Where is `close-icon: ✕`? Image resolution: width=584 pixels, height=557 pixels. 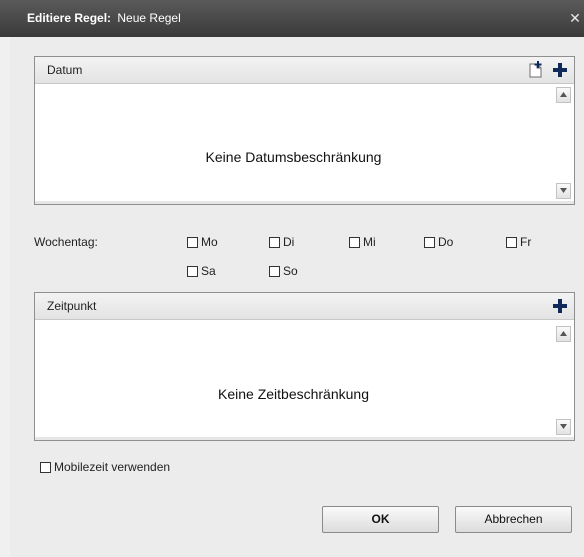
close-icon: ✕ is located at coordinates (575, 18).